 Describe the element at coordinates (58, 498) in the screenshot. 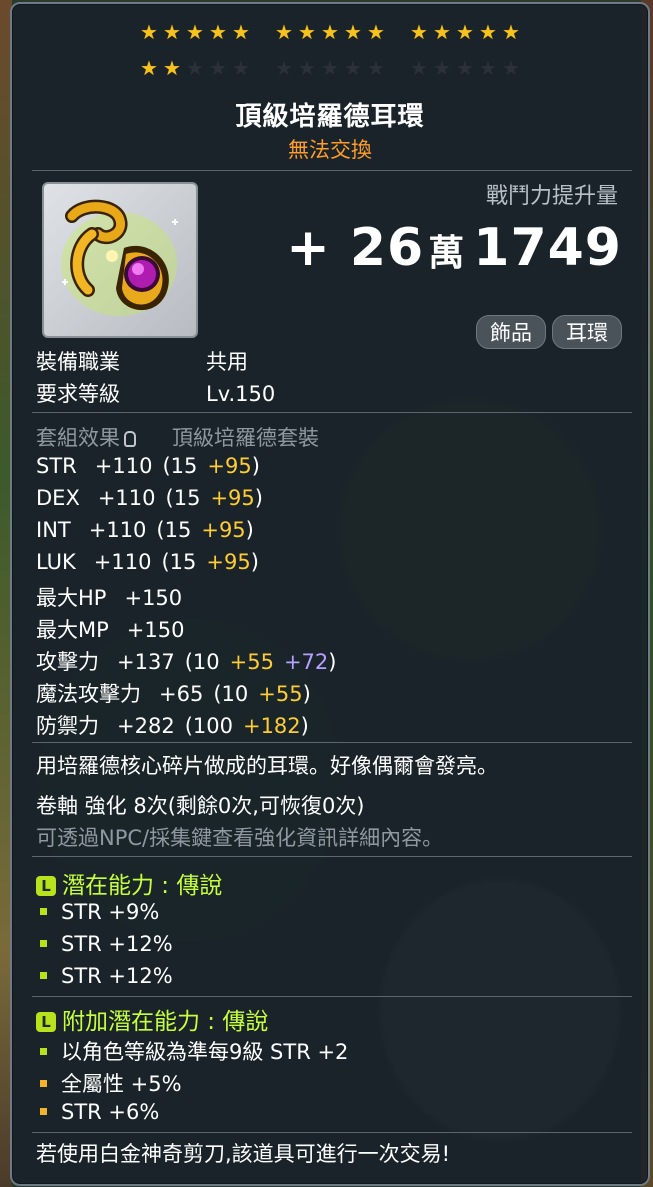

I see `stat-name: DEX` at that location.